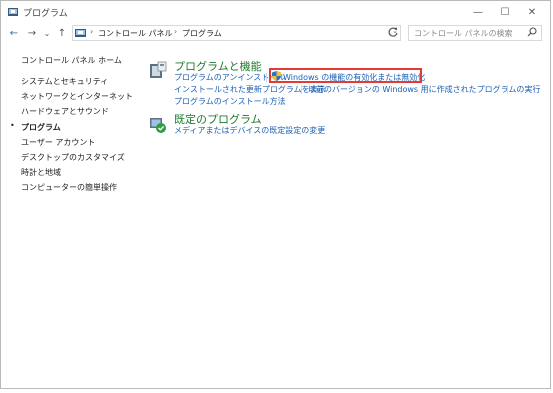 The width and height of the screenshot is (553, 393). I want to click on highlight-box, so click(345, 75).